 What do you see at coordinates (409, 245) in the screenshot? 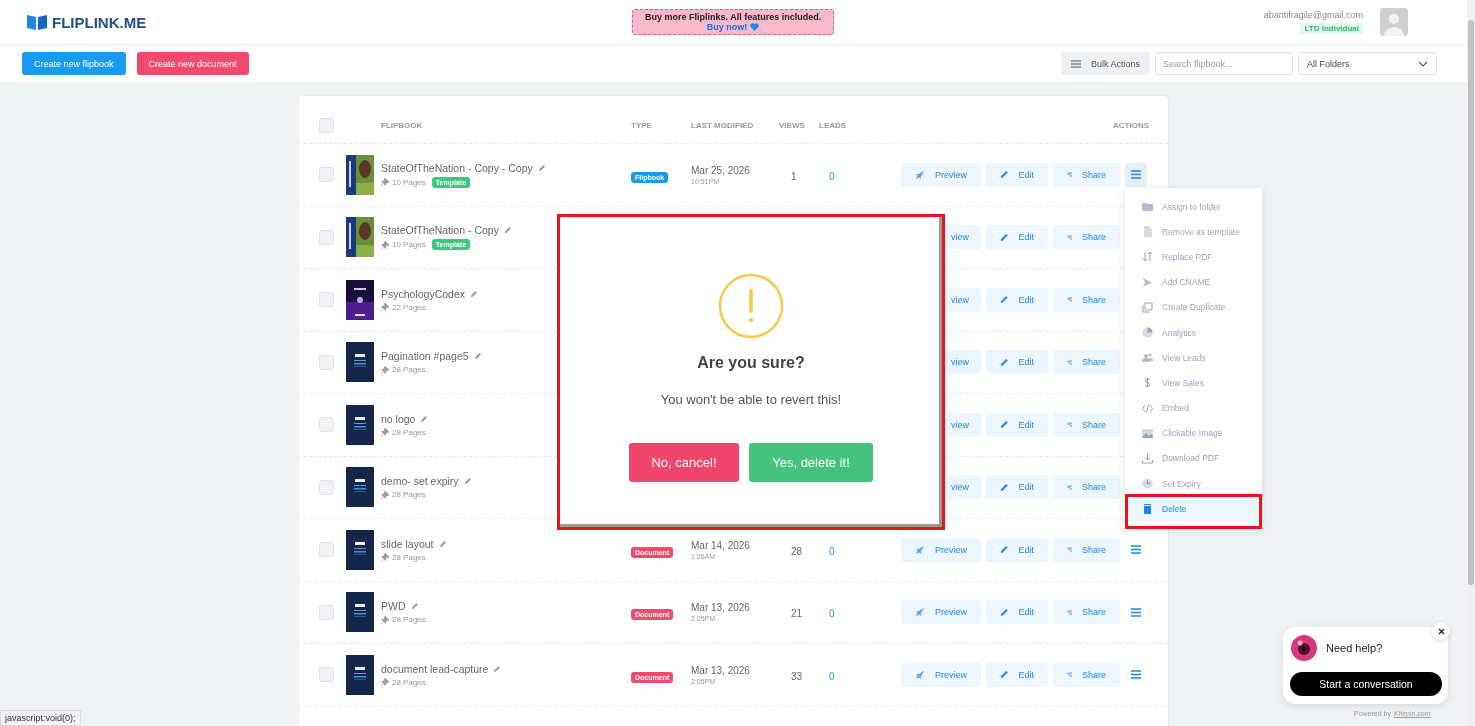
I see `page-count: 10 Pages` at bounding box center [409, 245].